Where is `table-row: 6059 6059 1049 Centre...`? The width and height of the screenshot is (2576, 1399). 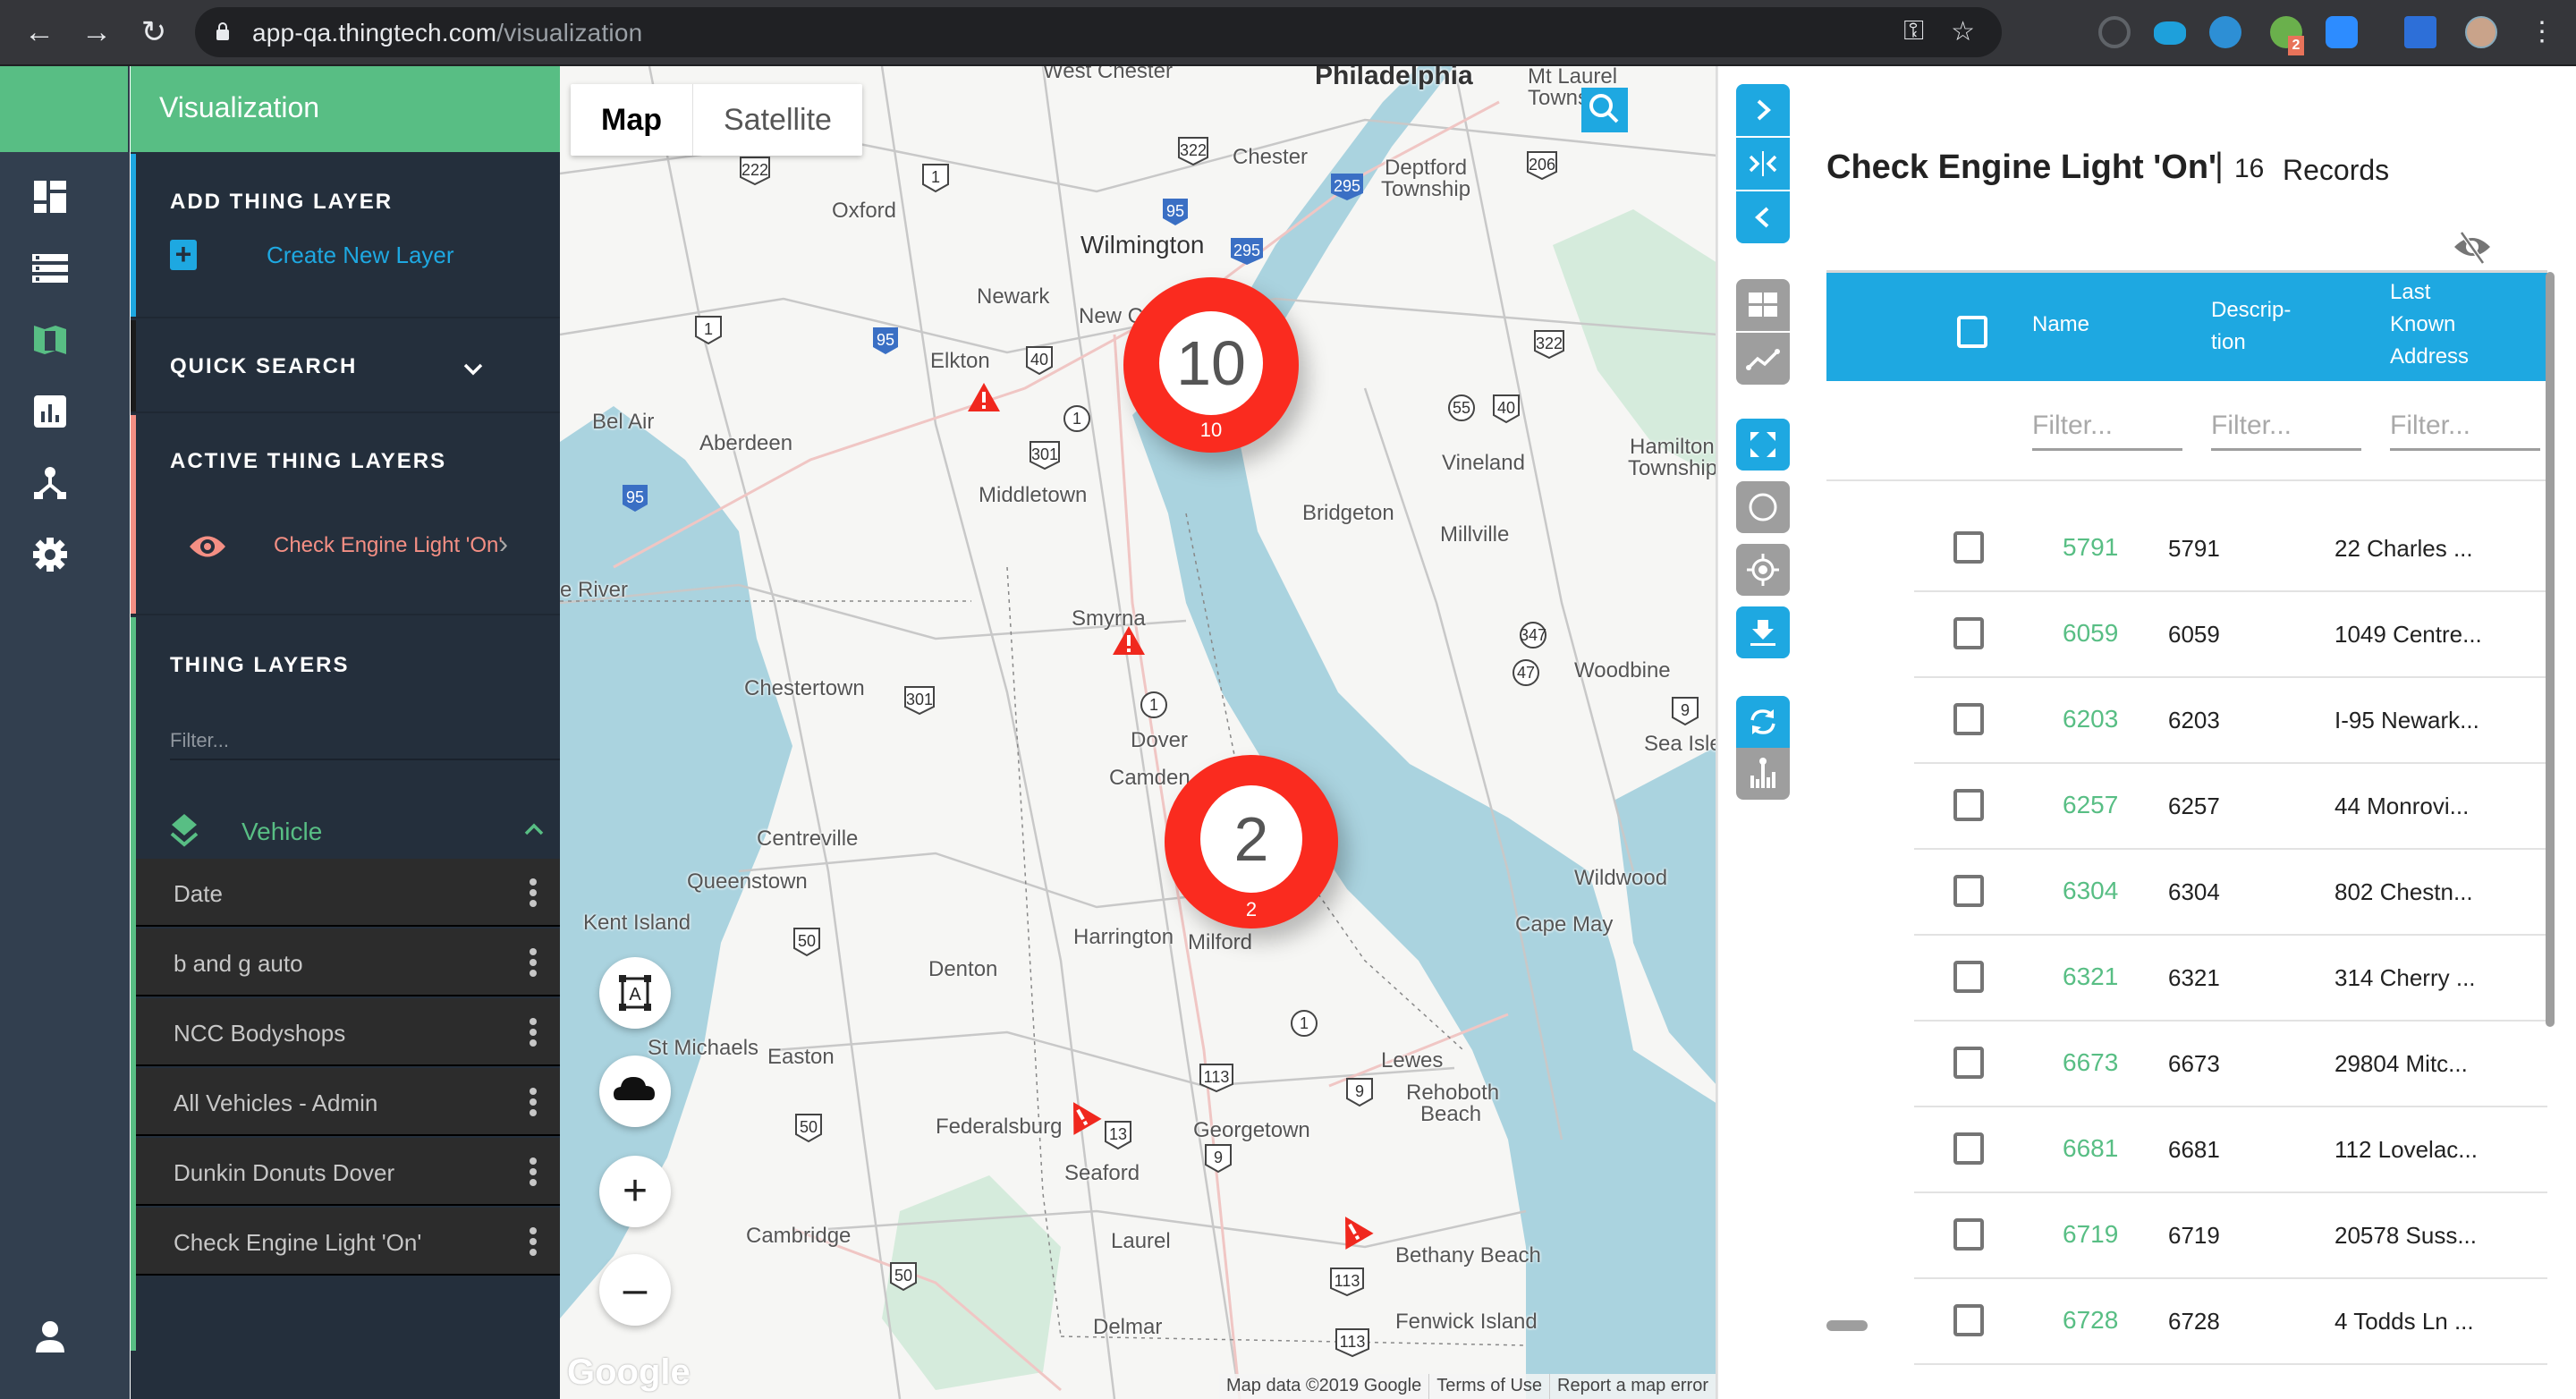 table-row: 6059 6059 1049 Centre... is located at coordinates (2230, 635).